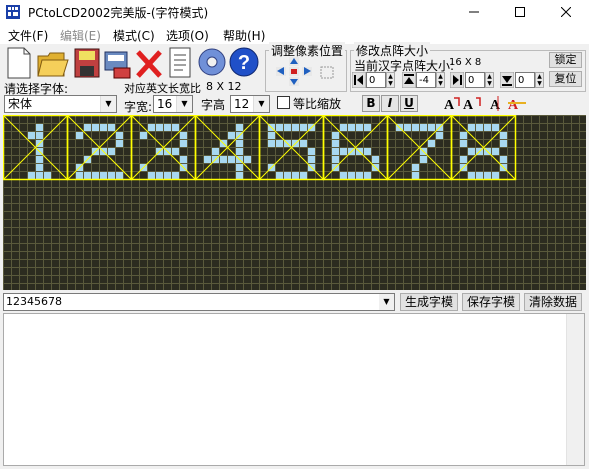  What do you see at coordinates (283, 102) in the screenshot?
I see `proportional-checkbox` at bounding box center [283, 102].